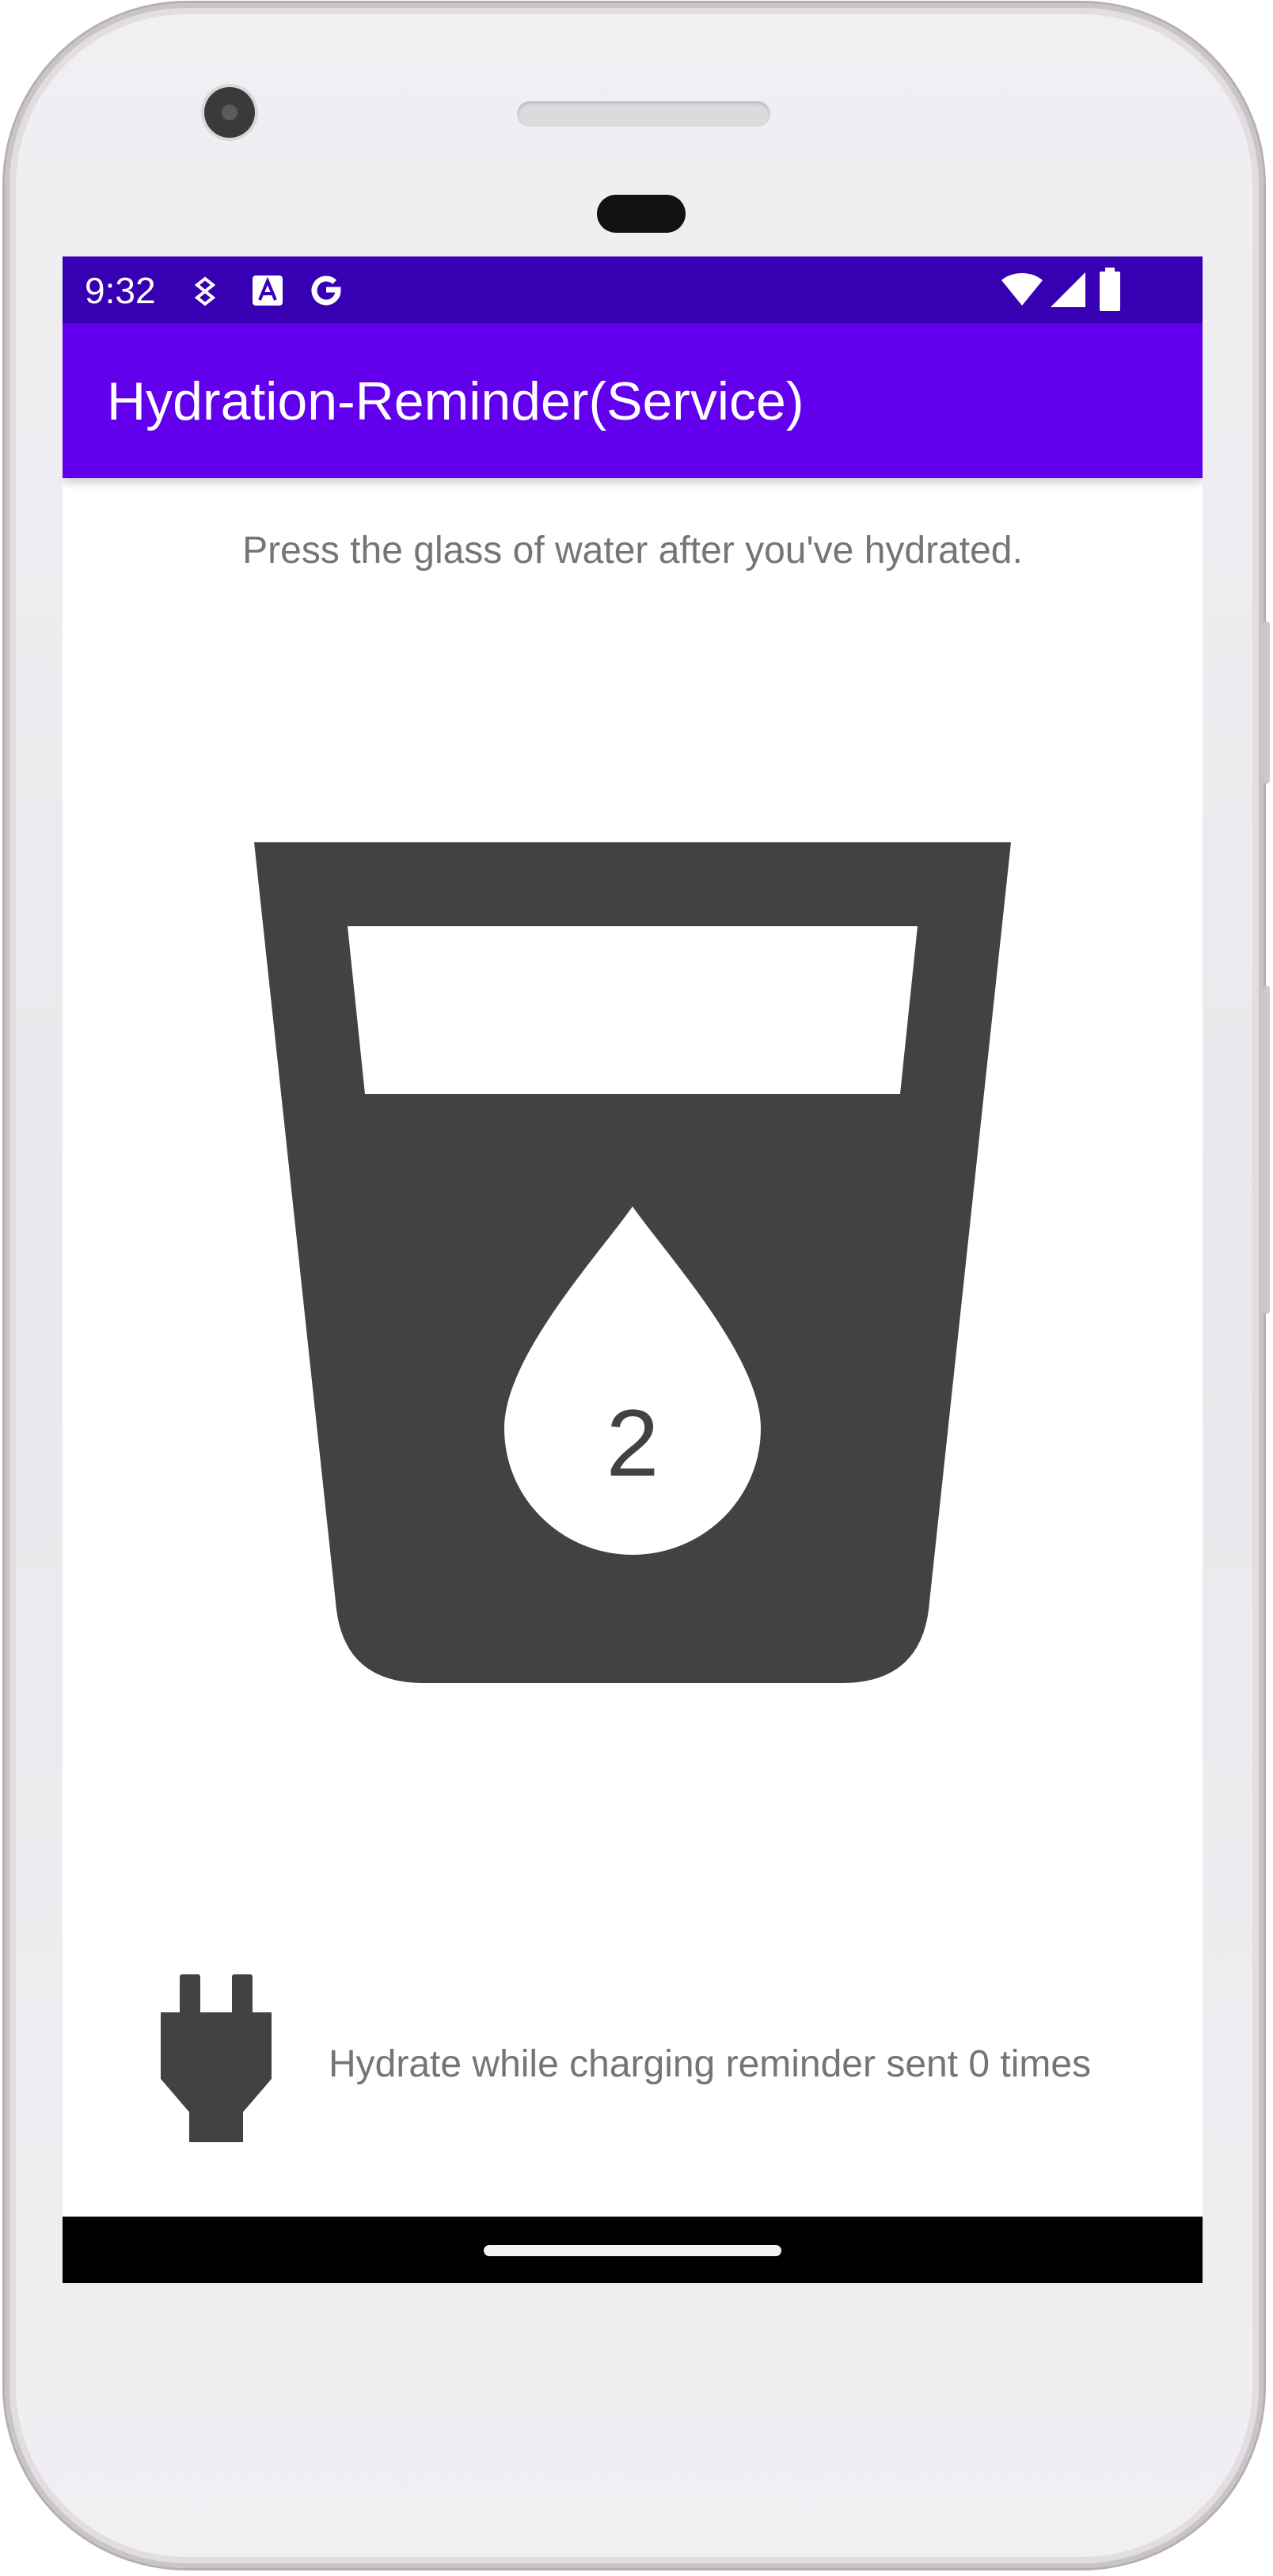  What do you see at coordinates (120, 291) in the screenshot?
I see `status-time: 9:32` at bounding box center [120, 291].